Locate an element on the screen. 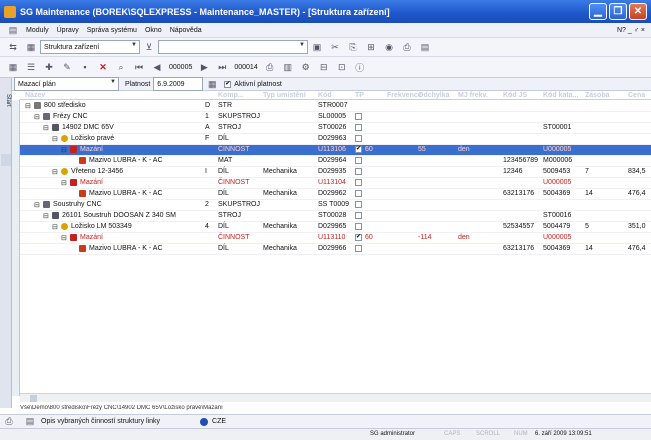  menu-item-napoveda: Nápověda is located at coordinates (186, 30).